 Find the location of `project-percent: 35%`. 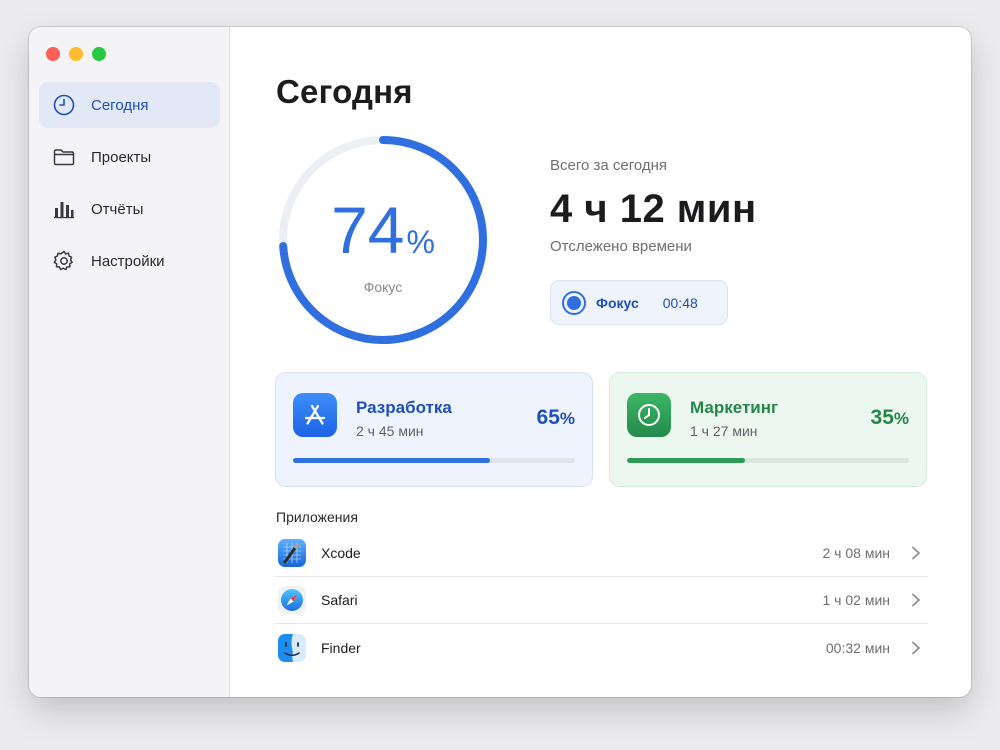

project-percent: 35% is located at coordinates (889, 417).